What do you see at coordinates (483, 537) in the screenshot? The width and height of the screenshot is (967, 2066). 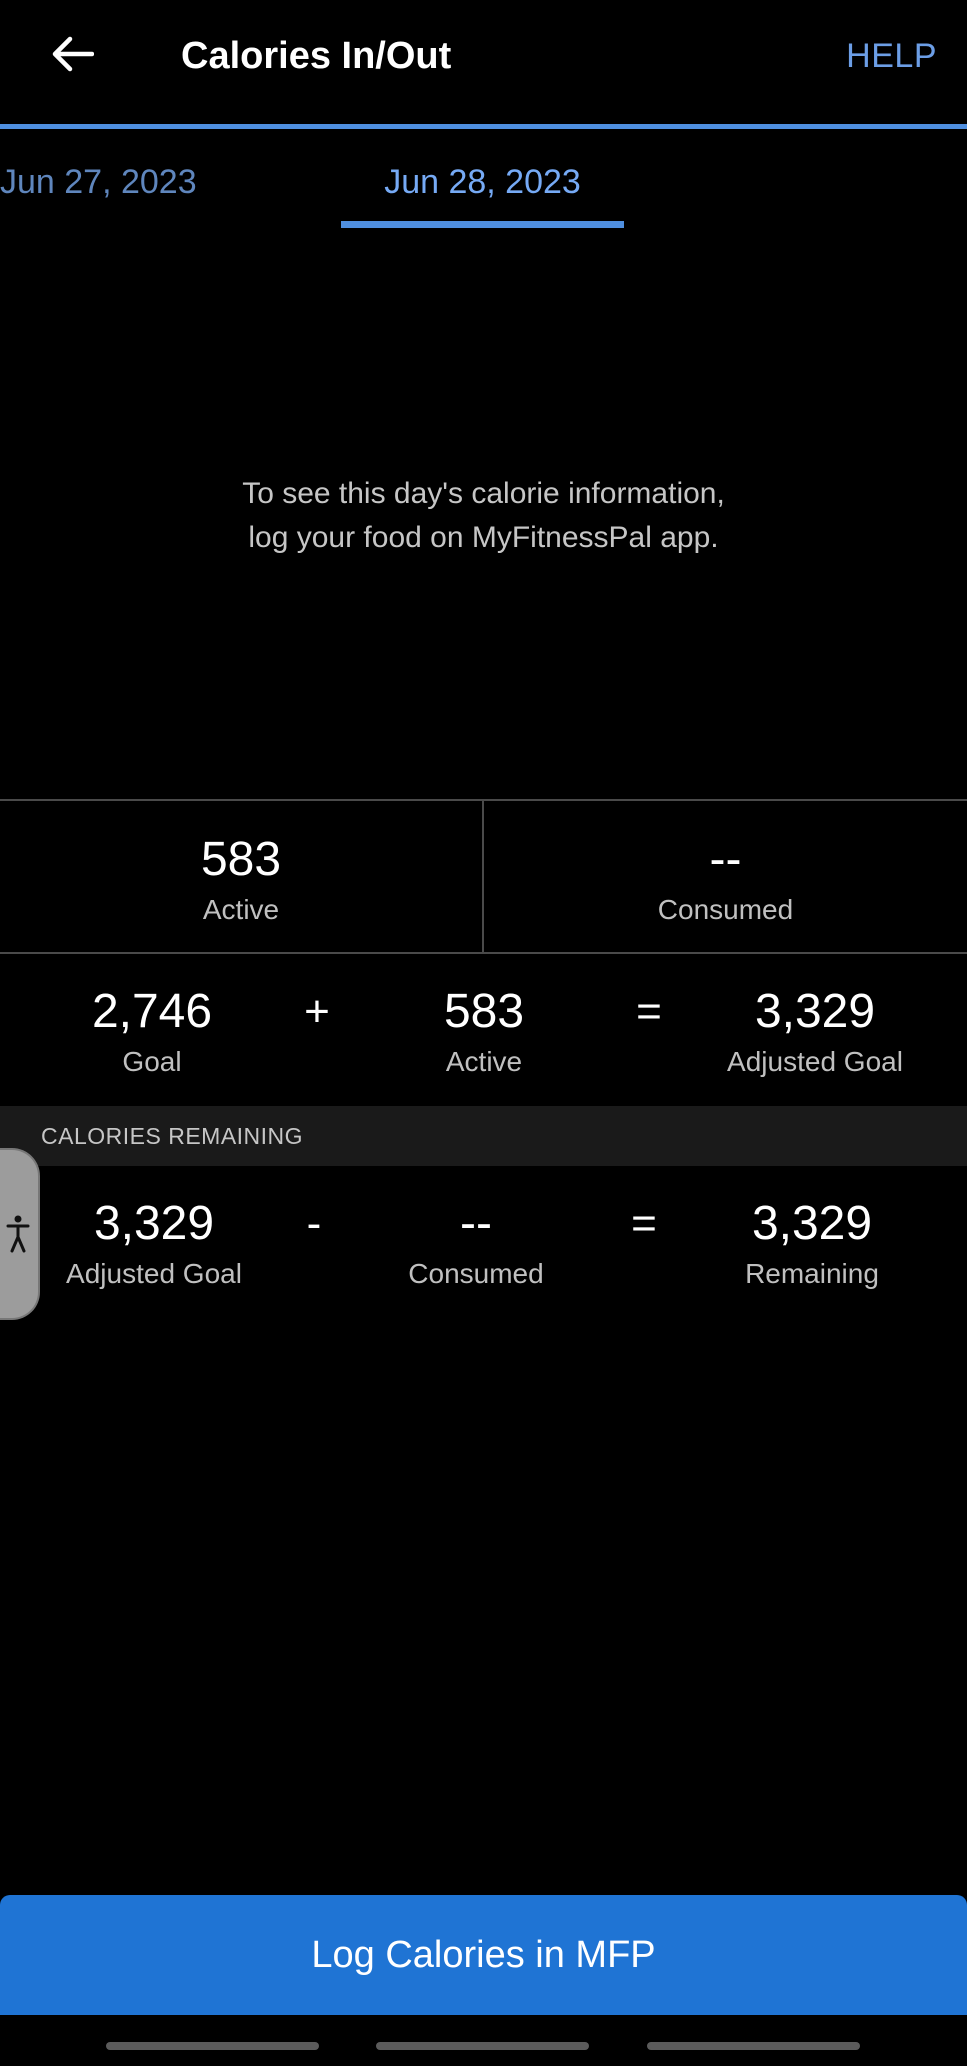 I see `empty-state-line-2: log your food on MyFitnessPal app.` at bounding box center [483, 537].